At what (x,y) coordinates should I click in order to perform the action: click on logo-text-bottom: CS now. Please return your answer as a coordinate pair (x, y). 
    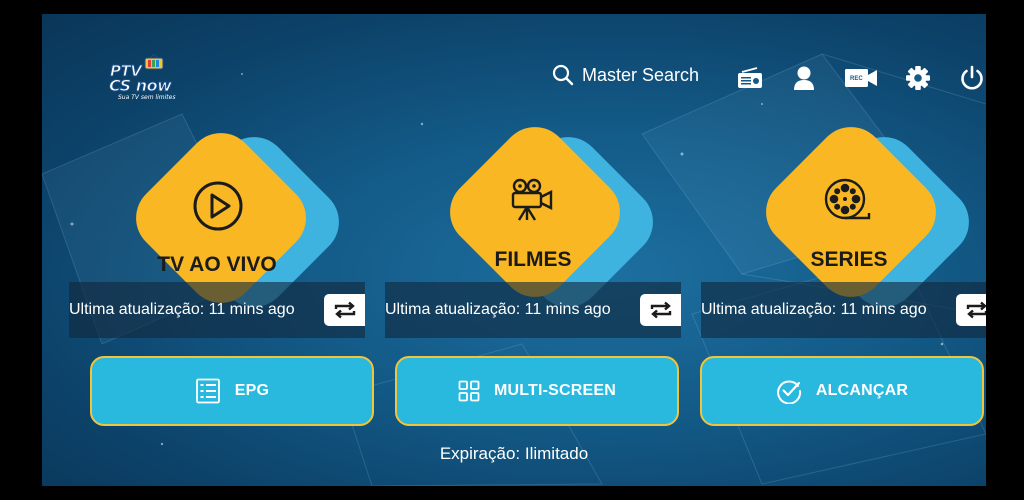
    Looking at the image, I should click on (140, 86).